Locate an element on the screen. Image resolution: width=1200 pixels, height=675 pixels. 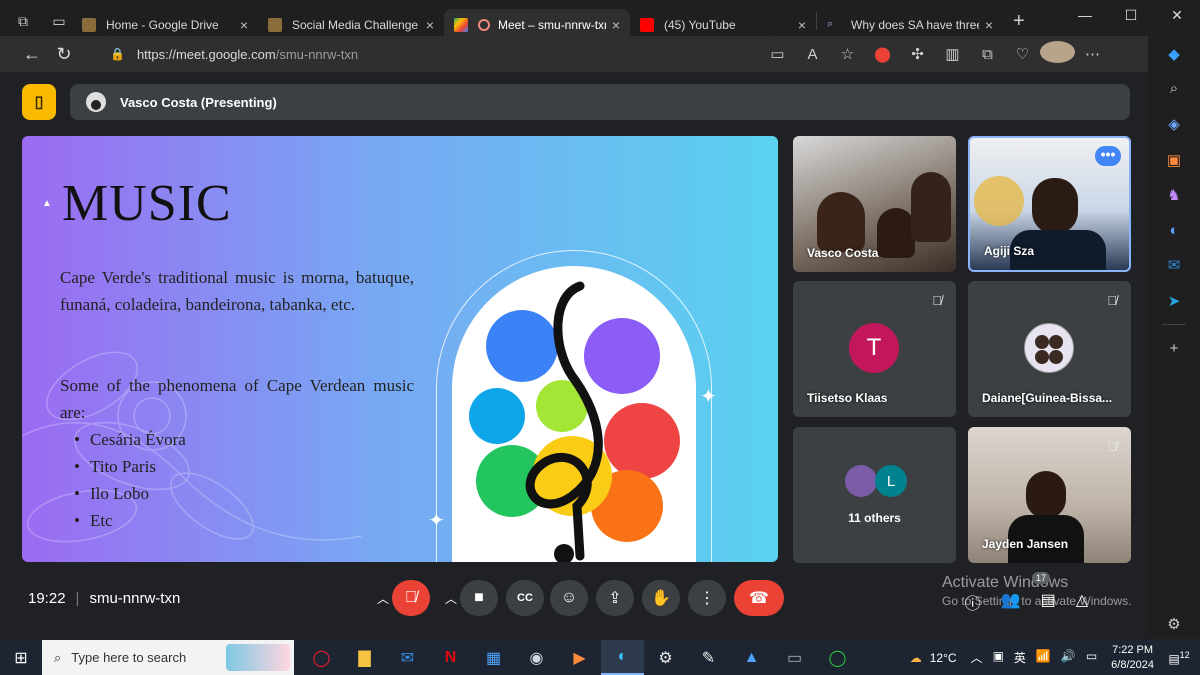
favorite-star-icon: ☆ is located at coordinates (847, 54).